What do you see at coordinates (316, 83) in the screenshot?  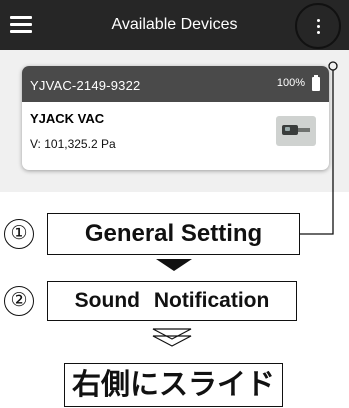 I see `battery-full-icon` at bounding box center [316, 83].